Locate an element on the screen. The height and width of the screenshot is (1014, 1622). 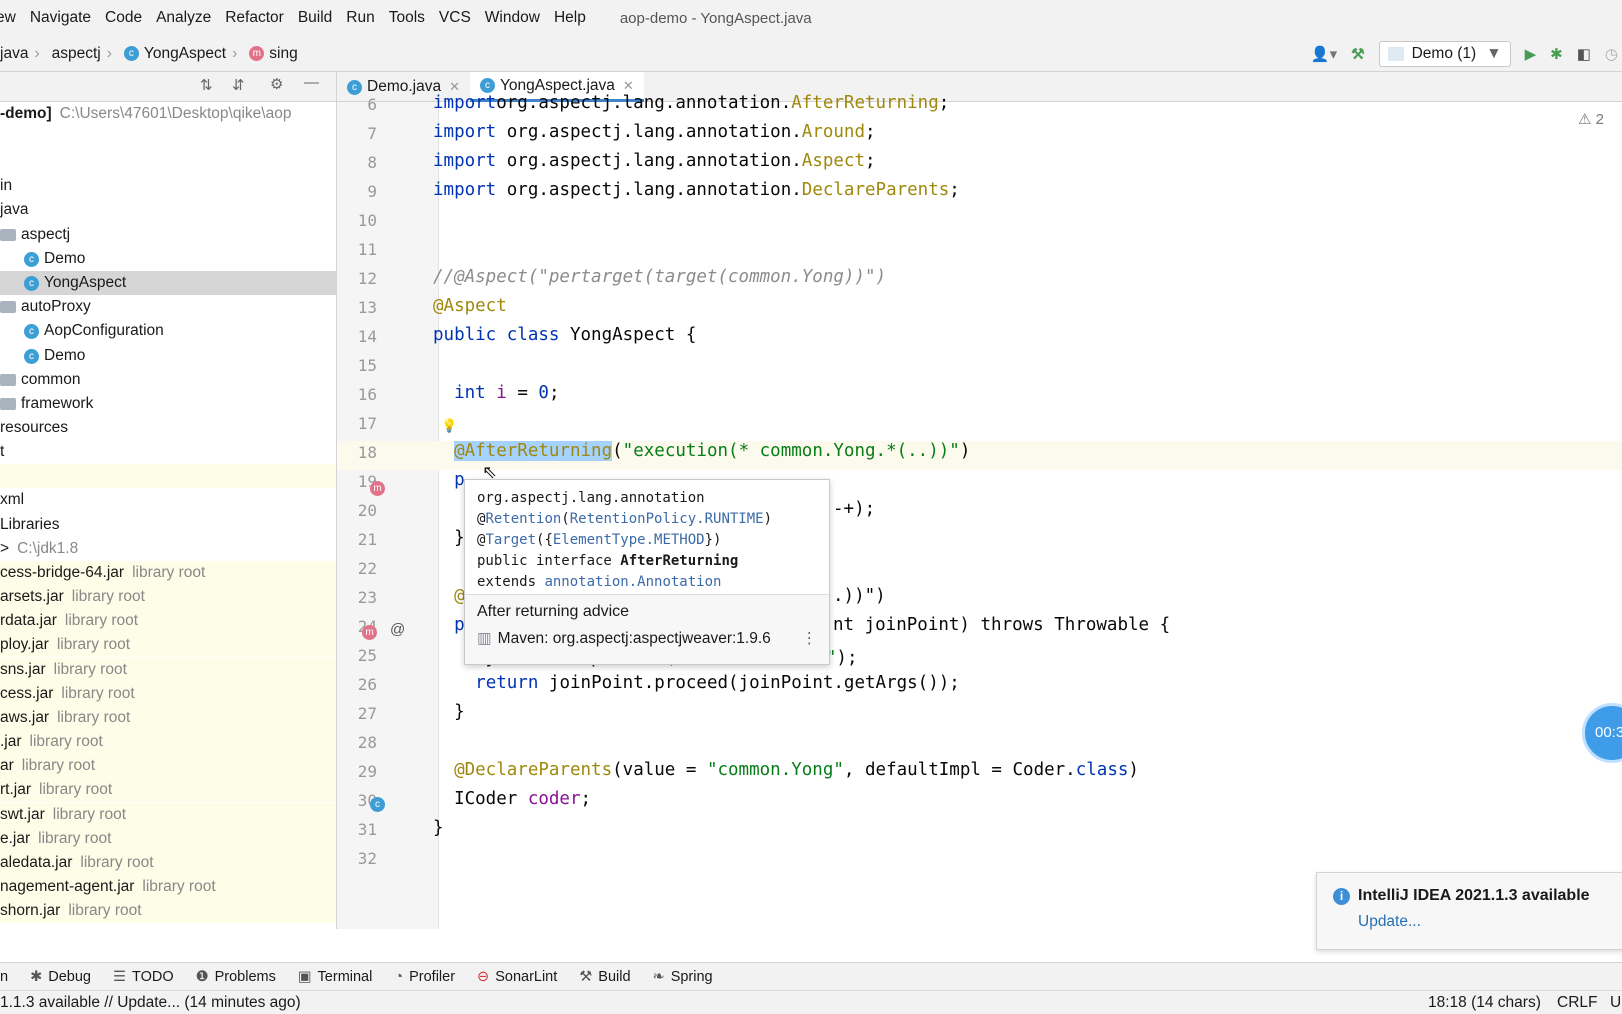
warnings-indicator: ⚠ 2 is located at coordinates (1591, 119).